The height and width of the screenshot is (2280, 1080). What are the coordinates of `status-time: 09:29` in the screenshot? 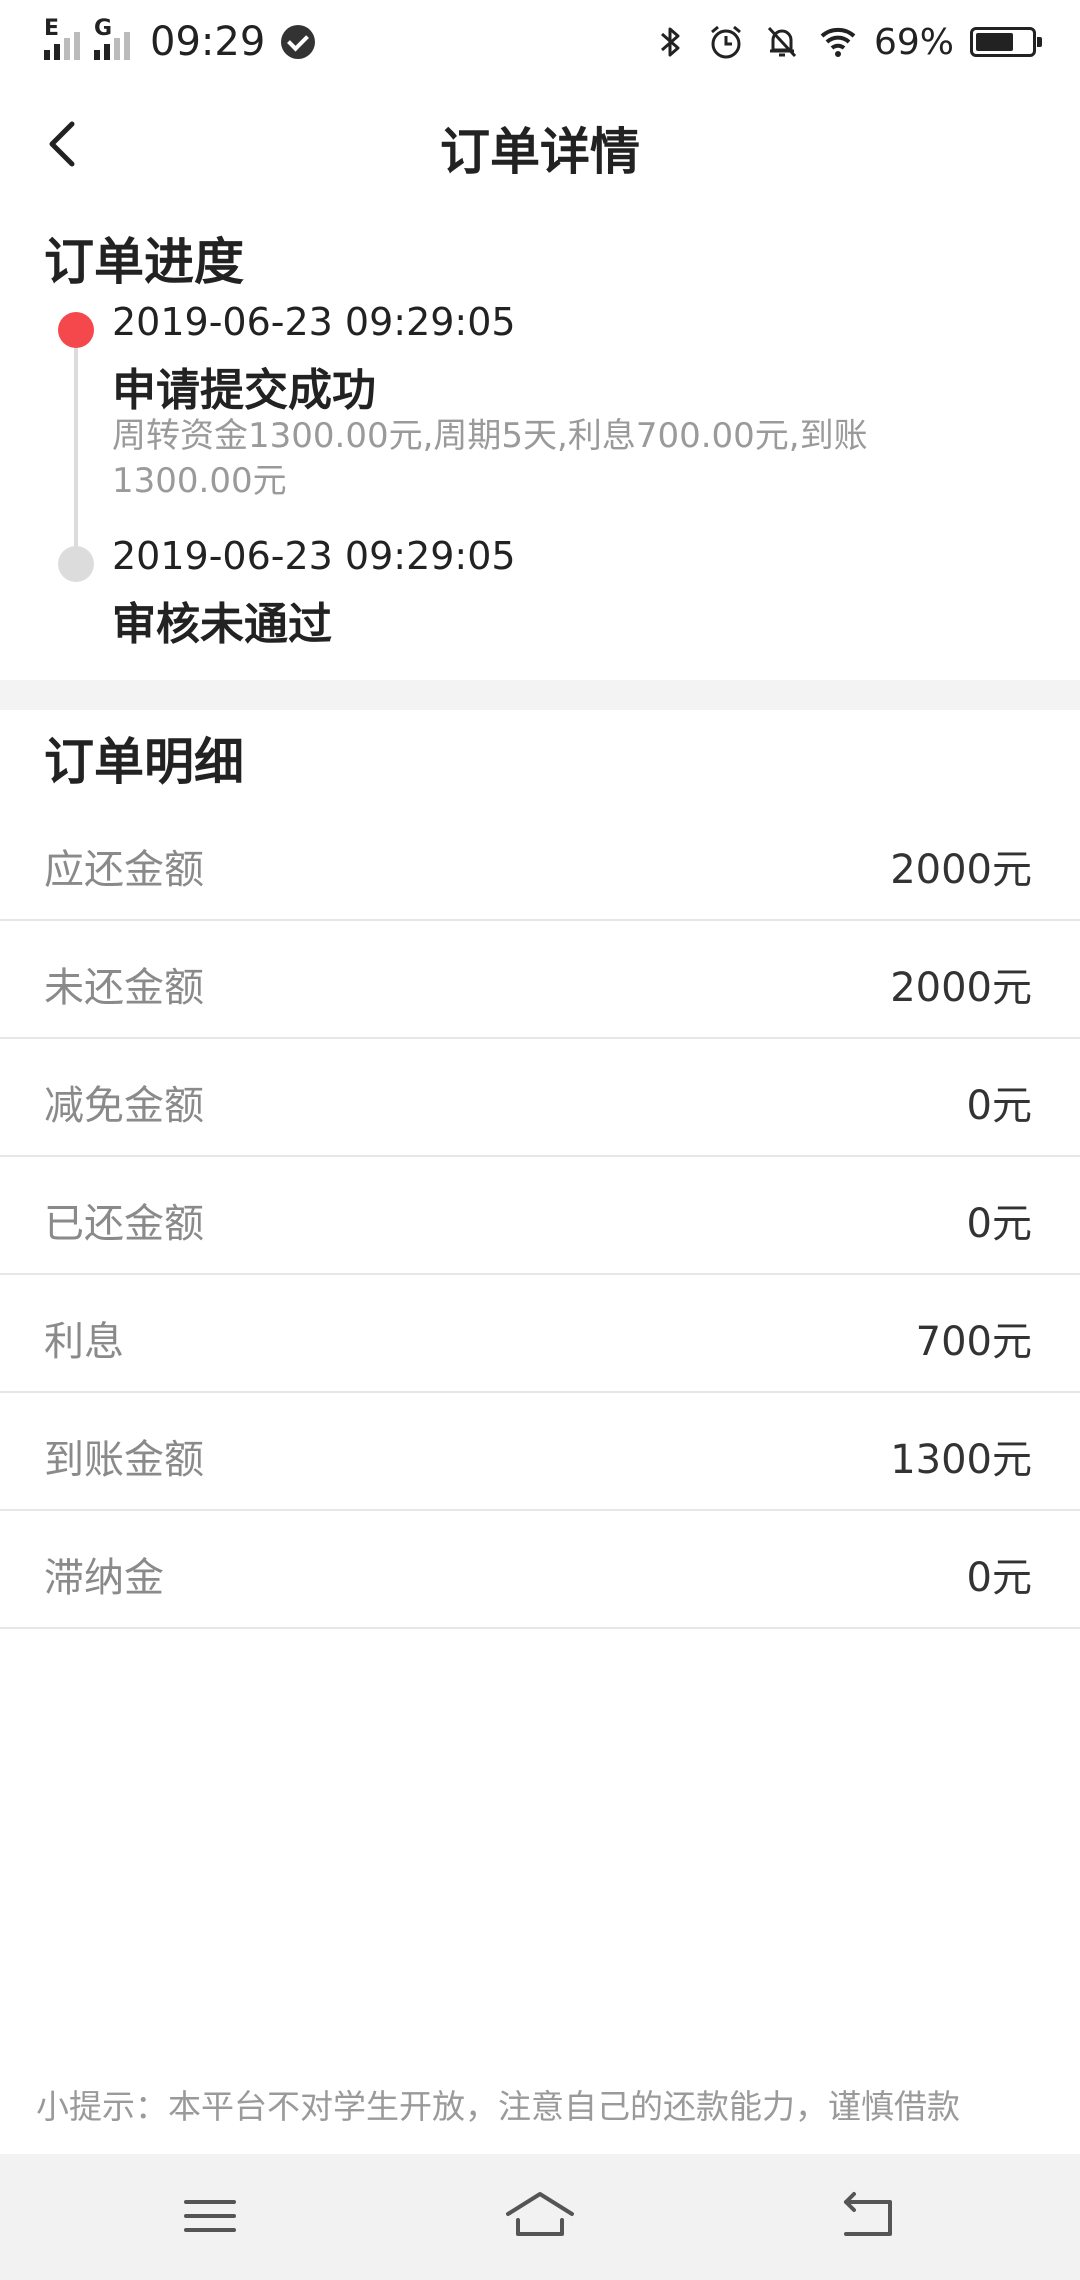 It's located at (208, 42).